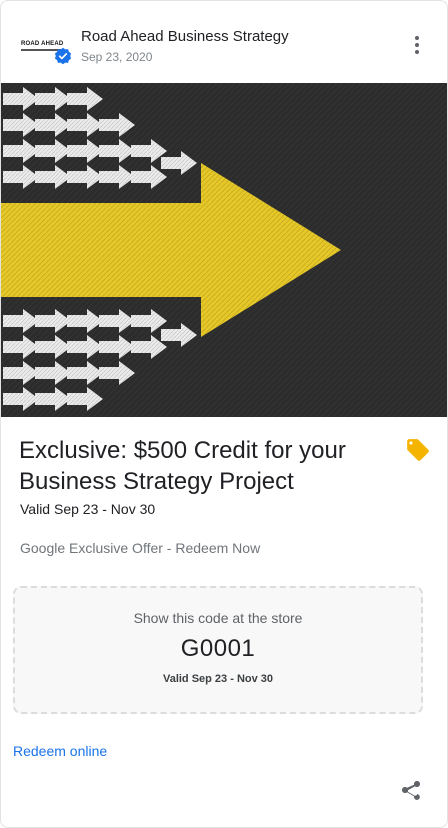  Describe the element at coordinates (88, 509) in the screenshot. I see `offer-validity: Valid Sep 23 - Nov 30` at that location.